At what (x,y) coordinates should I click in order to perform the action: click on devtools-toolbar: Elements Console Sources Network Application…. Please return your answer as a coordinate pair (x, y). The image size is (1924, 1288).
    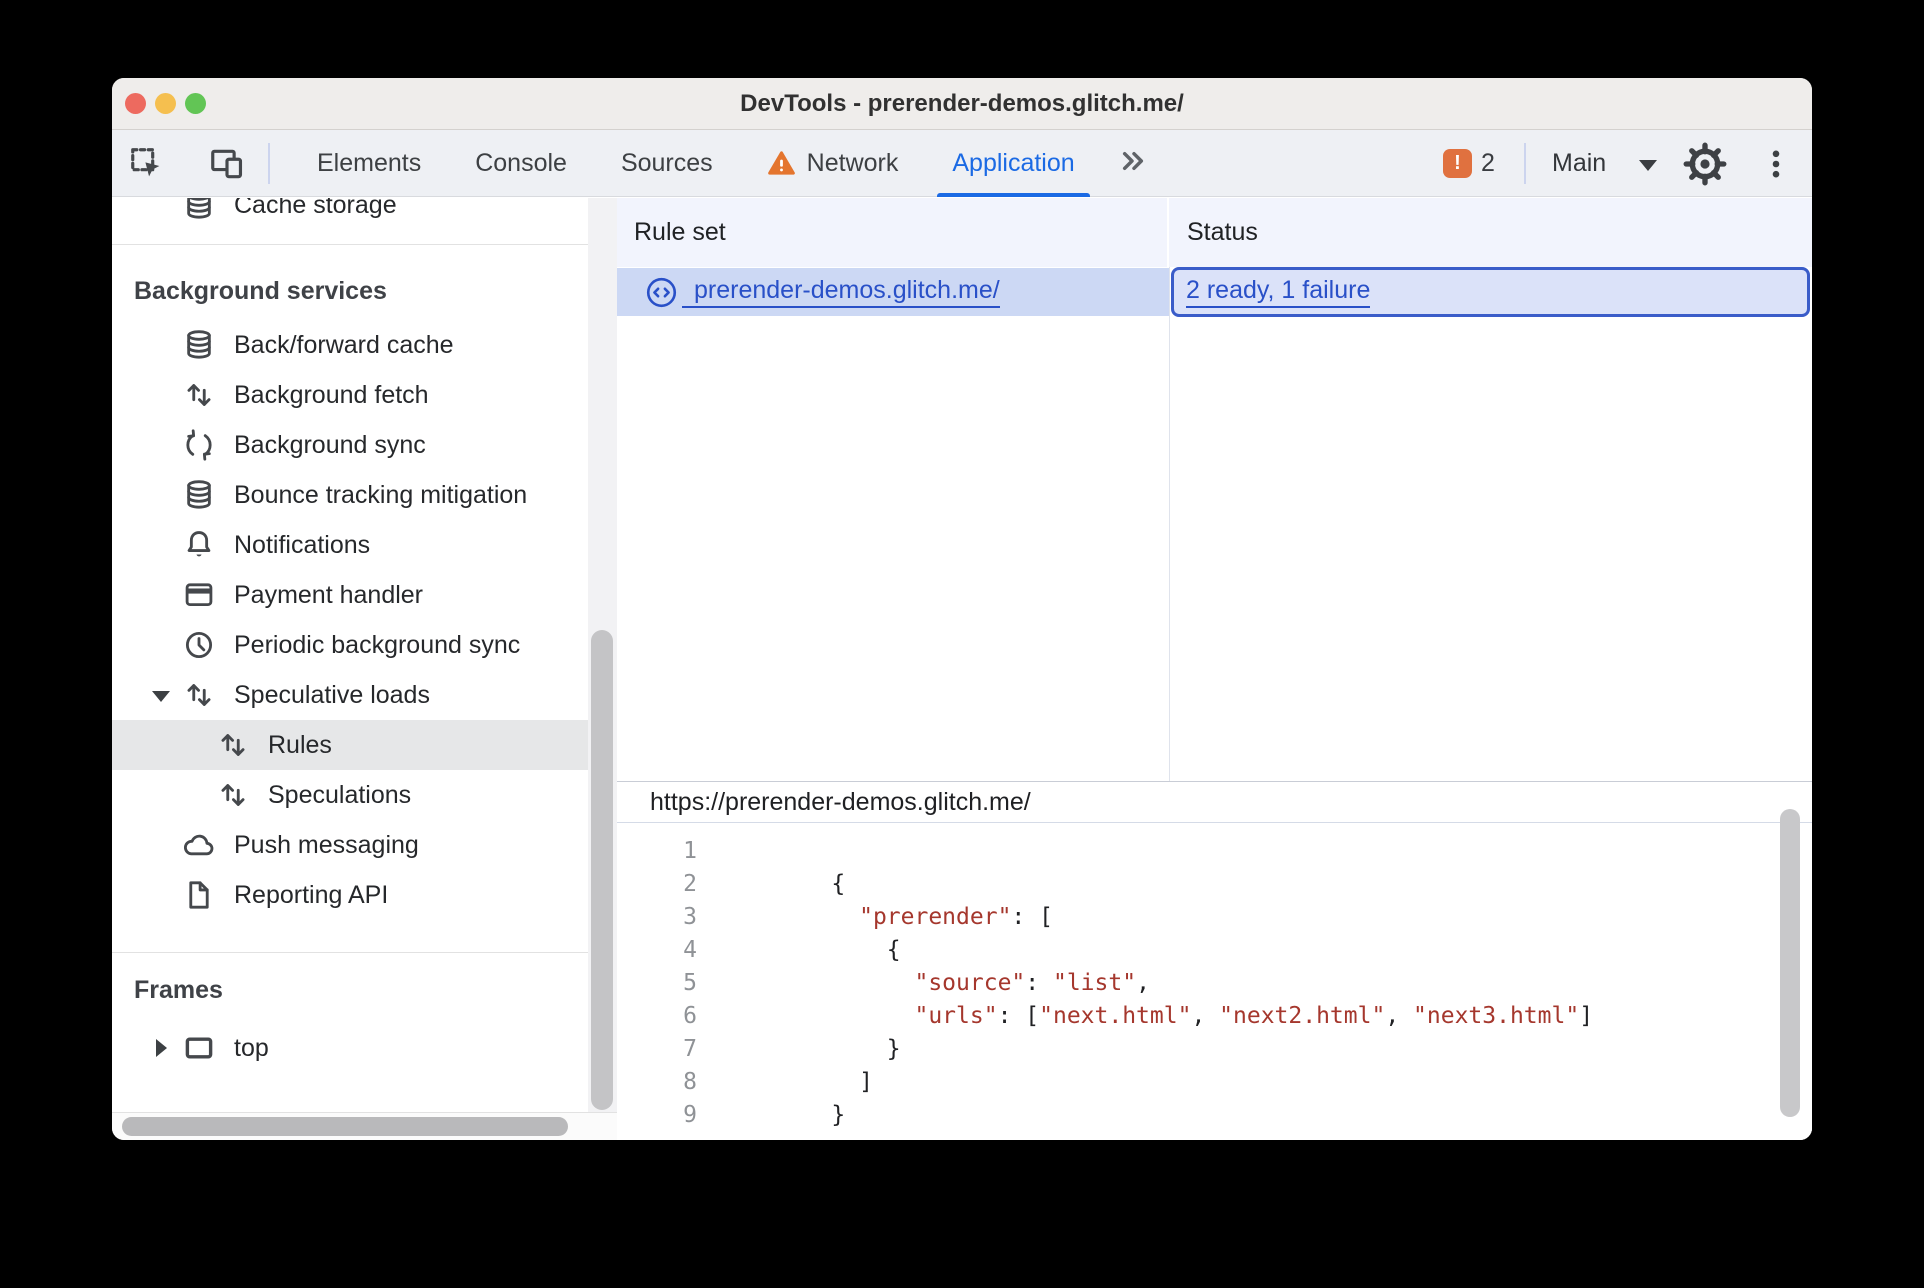
    Looking at the image, I should click on (962, 163).